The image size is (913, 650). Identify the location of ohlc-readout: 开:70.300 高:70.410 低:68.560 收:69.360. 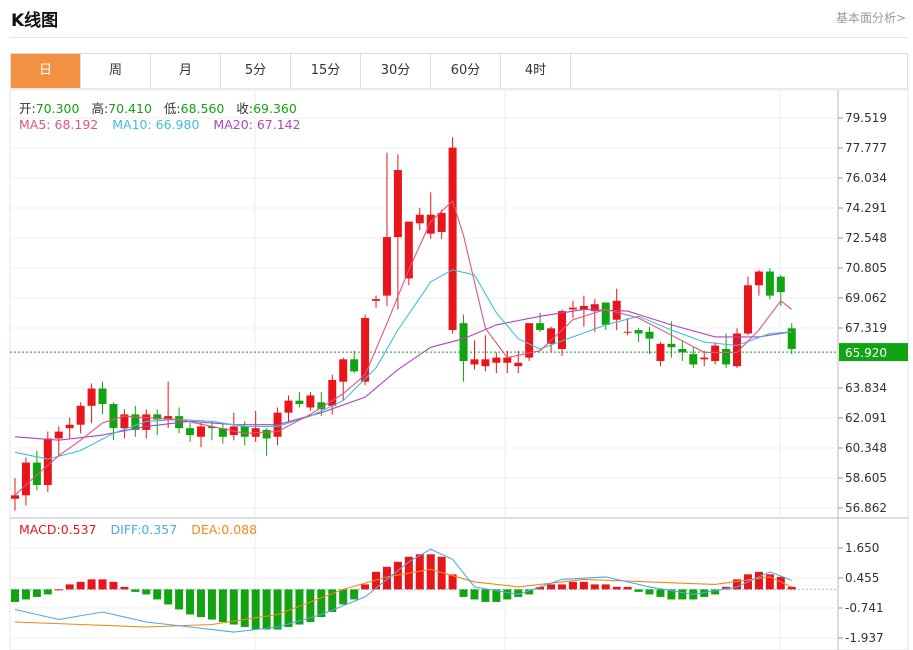
(158, 107).